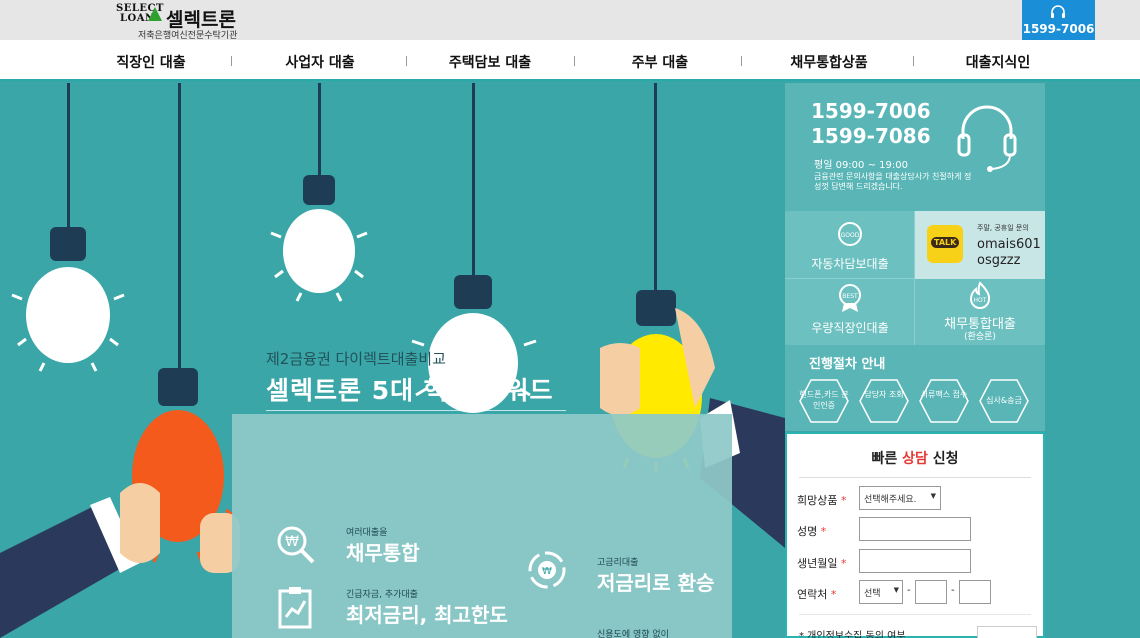 This screenshot has width=1140, height=638. I want to click on panel-title: 셀렉트론 5대 핵심 키워드, so click(410, 390).